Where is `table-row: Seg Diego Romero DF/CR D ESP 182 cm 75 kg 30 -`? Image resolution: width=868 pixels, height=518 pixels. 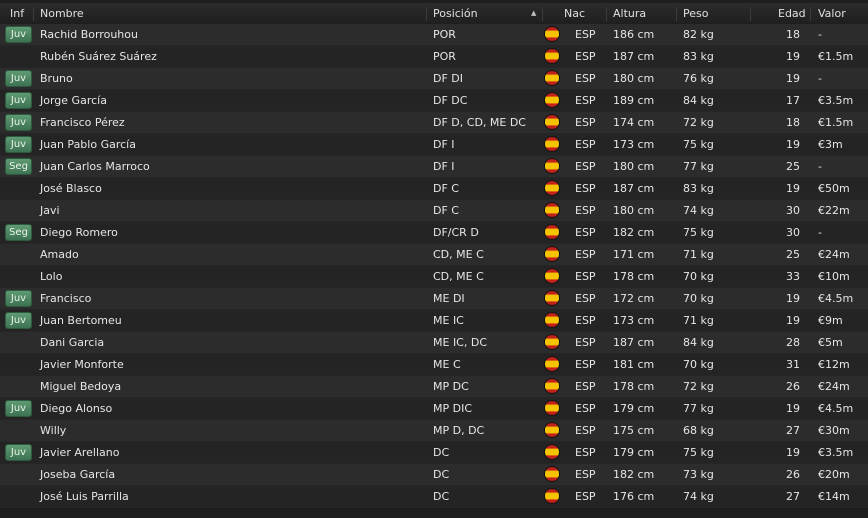 table-row: Seg Diego Romero DF/CR D ESP 182 cm 75 kg 30 - is located at coordinates (434, 233).